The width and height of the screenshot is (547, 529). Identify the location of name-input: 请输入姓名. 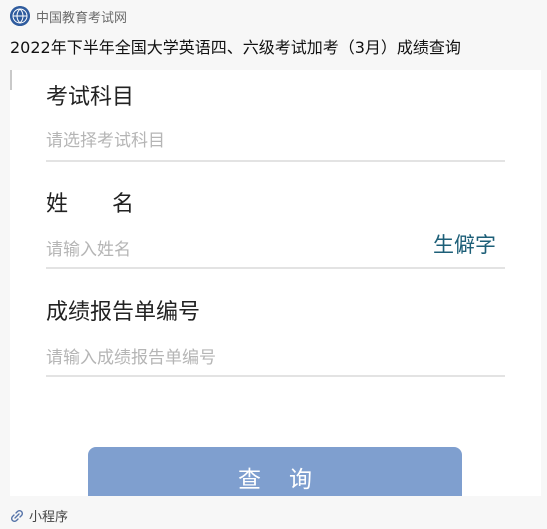
(88, 247).